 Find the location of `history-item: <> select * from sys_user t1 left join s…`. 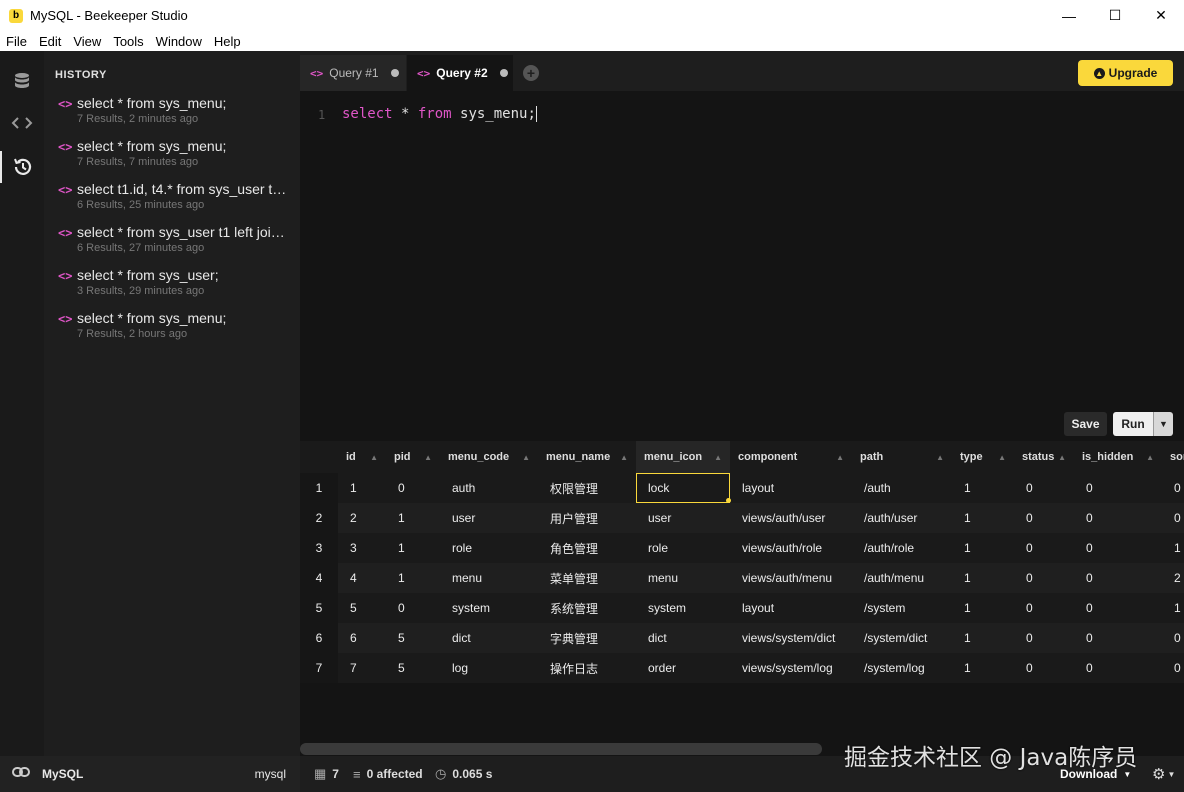

history-item: <> select * from sys_user t1 left join s… is located at coordinates (172, 243).